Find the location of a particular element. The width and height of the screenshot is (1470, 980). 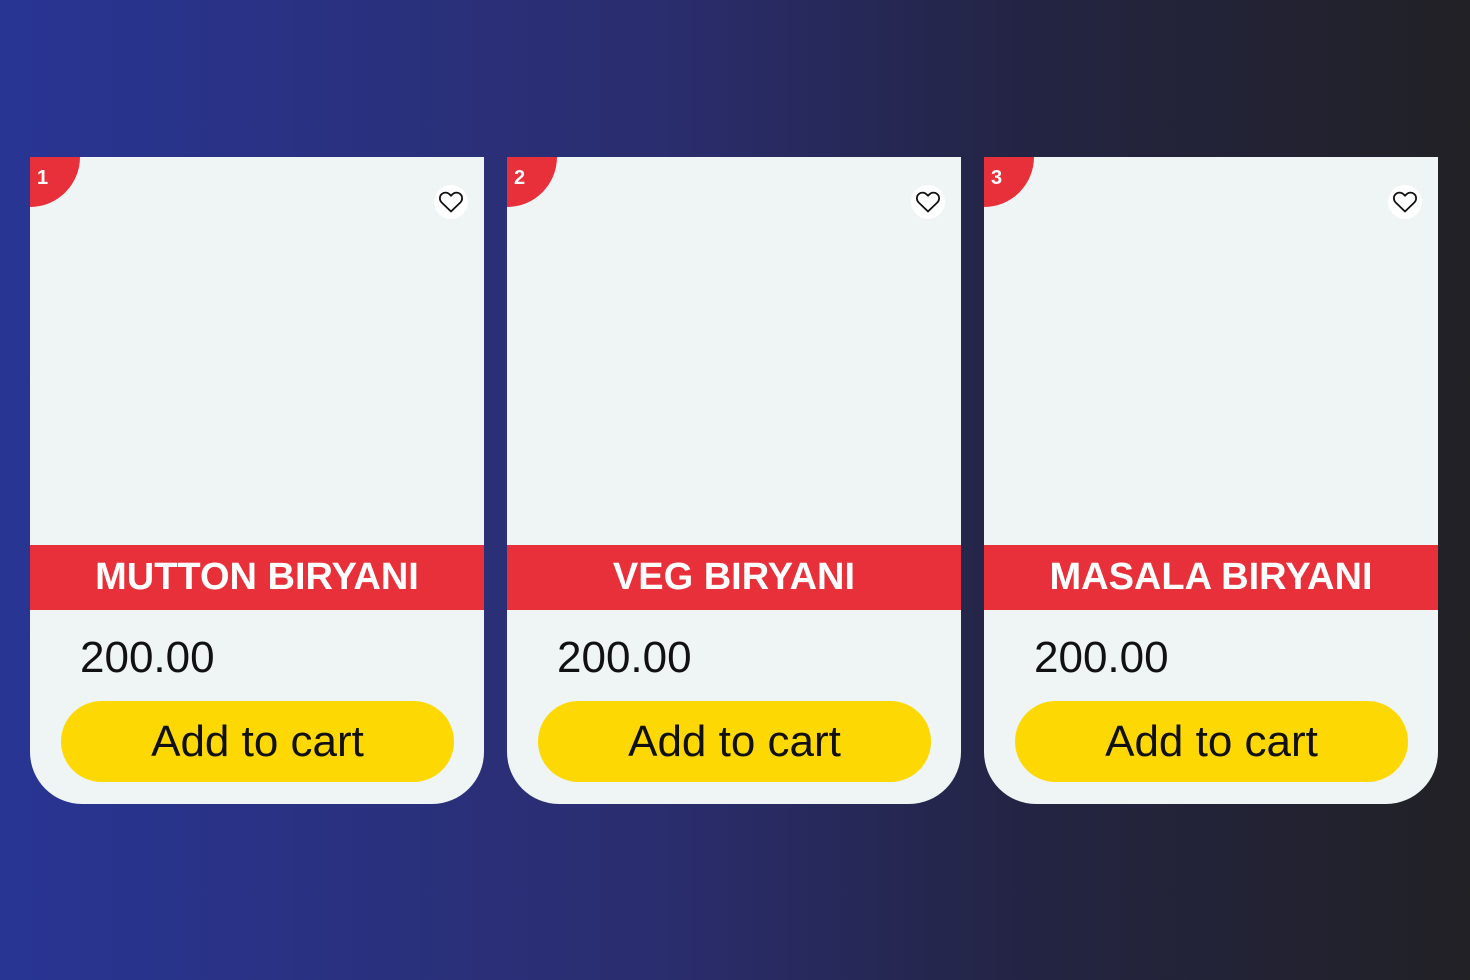

product-title-bar: MASALA BIRYANI is located at coordinates (1211, 577).